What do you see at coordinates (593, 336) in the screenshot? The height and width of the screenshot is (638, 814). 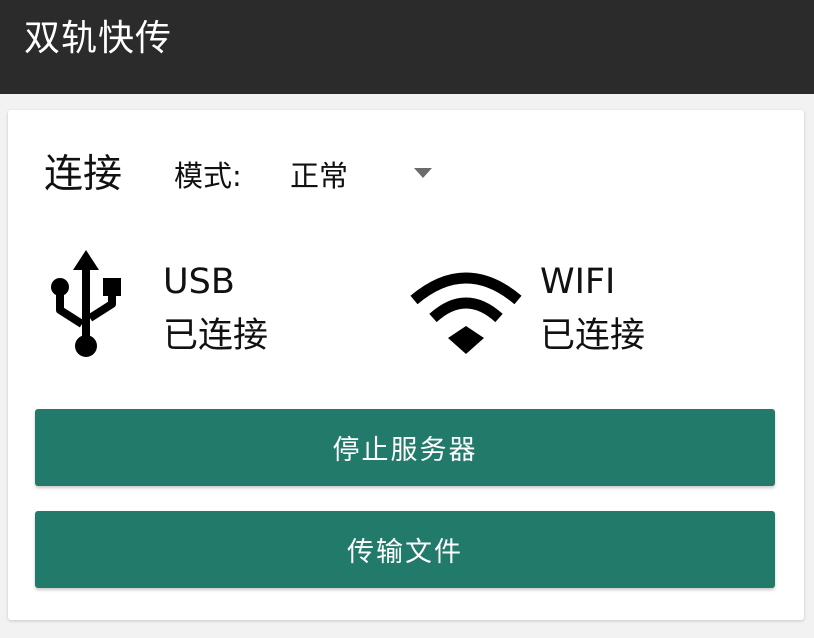 I see `wifi-connection-status: 已连接` at bounding box center [593, 336].